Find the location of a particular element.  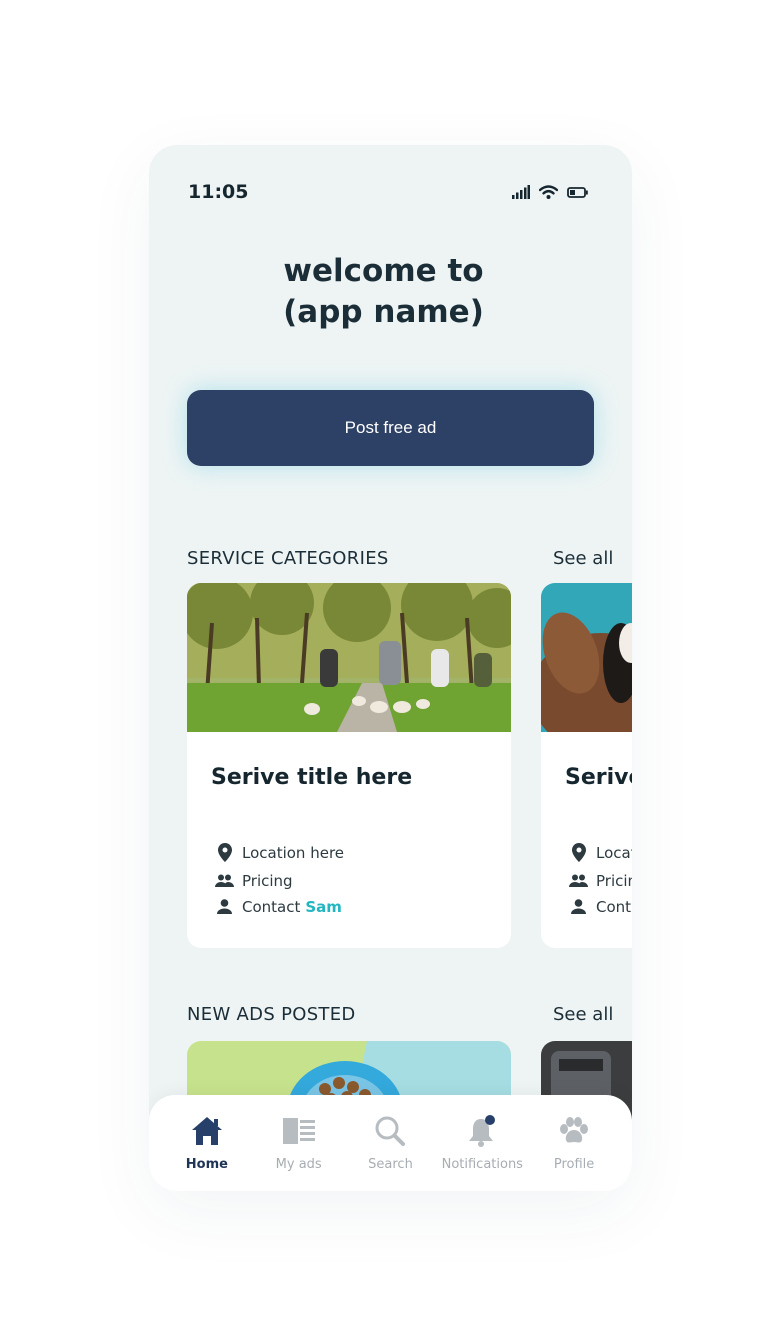

signal-icon is located at coordinates (521, 192).